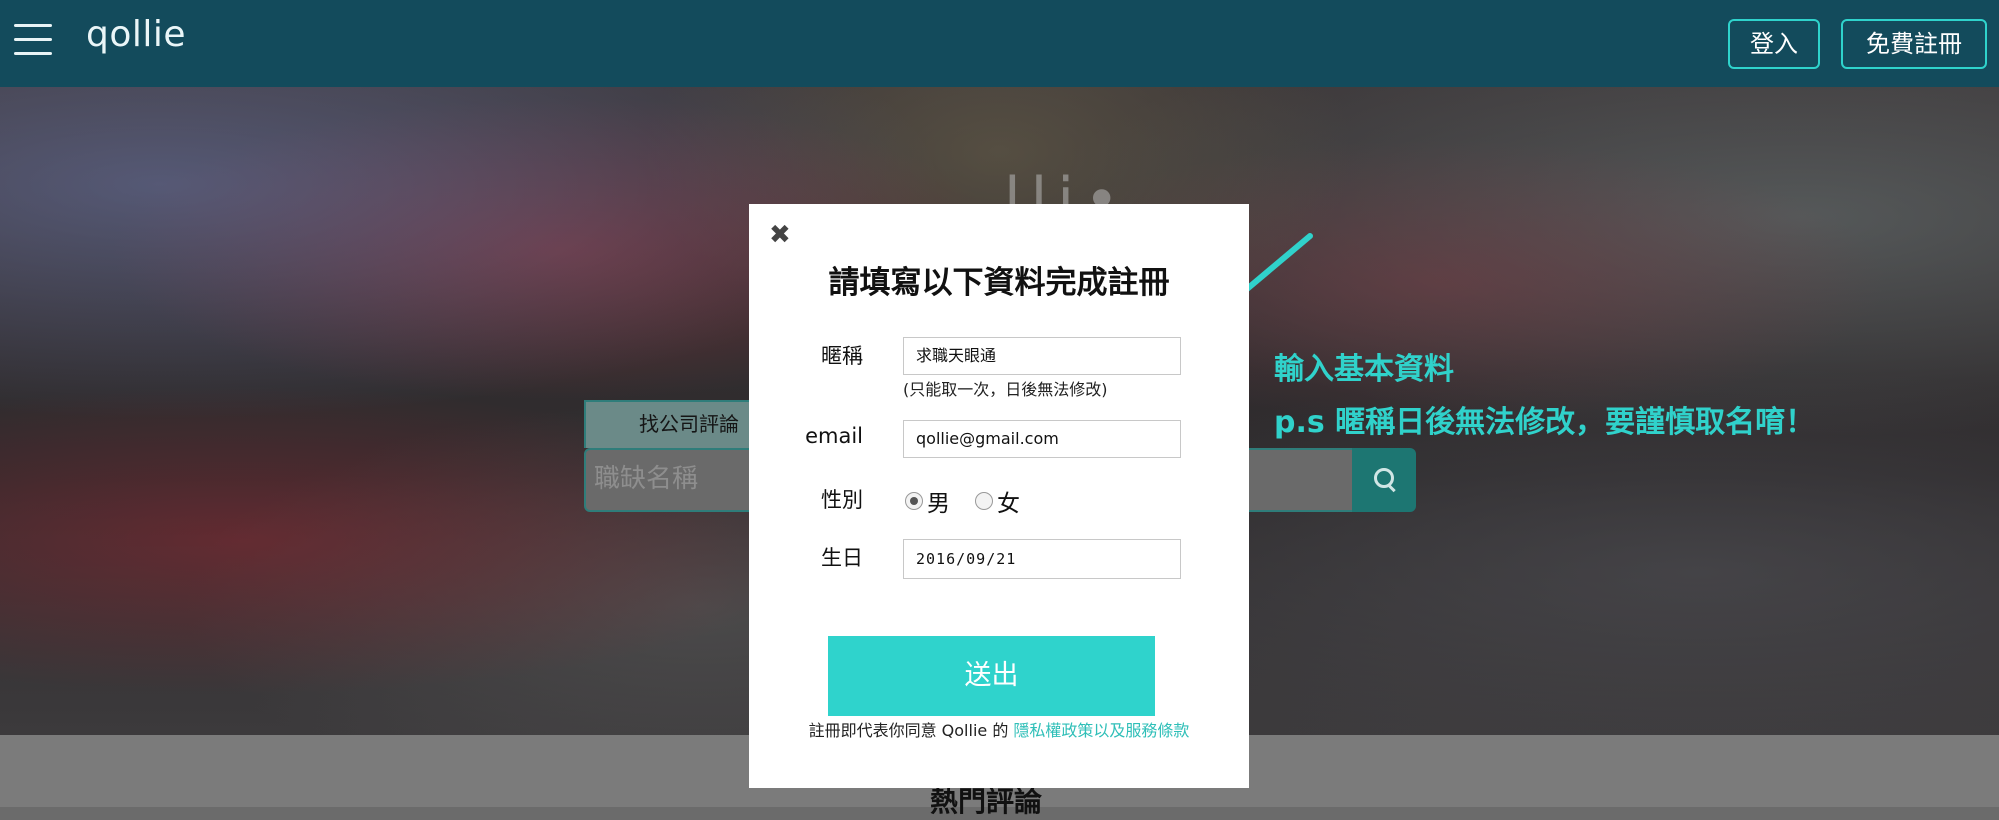 Image resolution: width=1999 pixels, height=820 pixels. I want to click on birthday-label: 生日, so click(842, 558).